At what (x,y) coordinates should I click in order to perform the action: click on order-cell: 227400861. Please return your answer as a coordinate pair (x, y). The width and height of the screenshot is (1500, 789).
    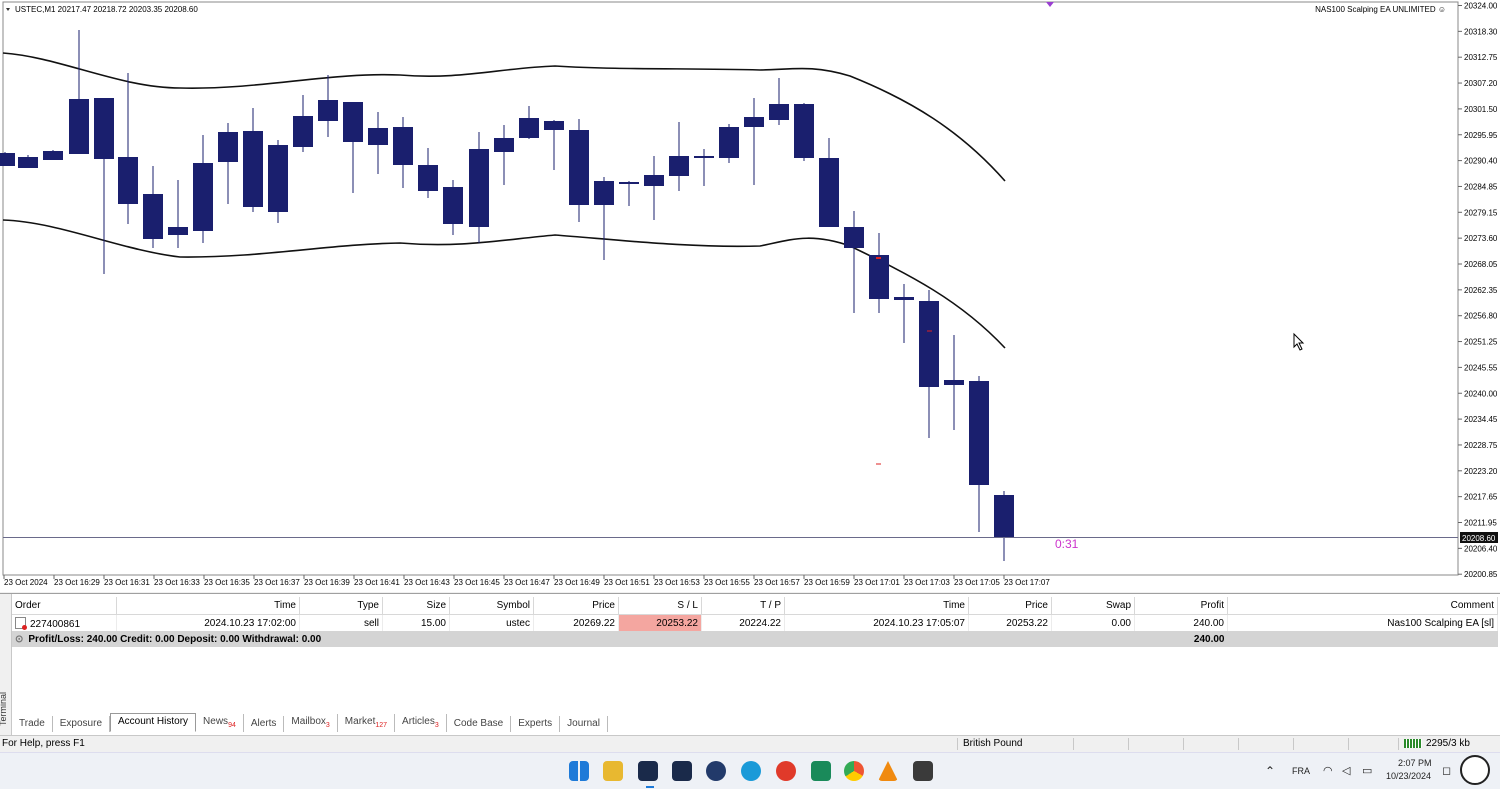
    Looking at the image, I should click on (64, 622).